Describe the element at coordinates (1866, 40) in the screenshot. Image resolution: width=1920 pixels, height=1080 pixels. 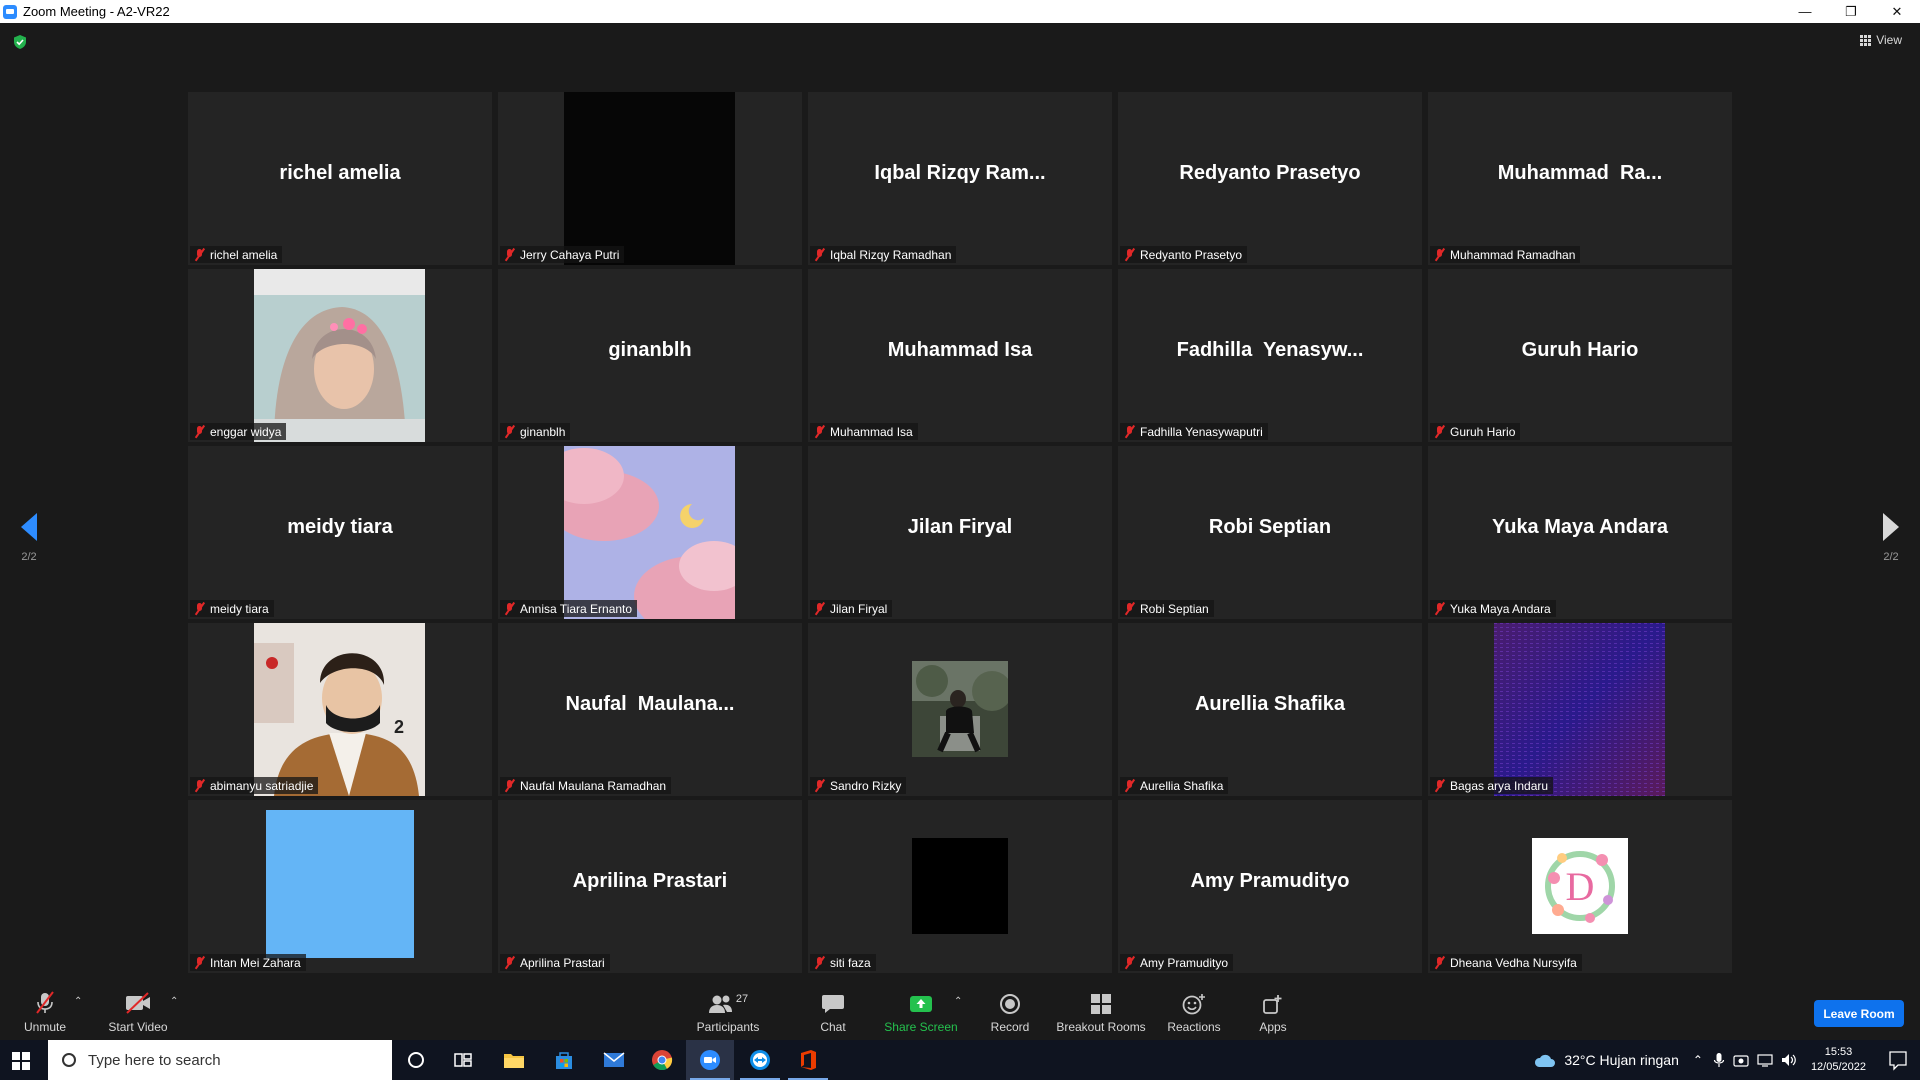
I see `grid-view-icon` at that location.